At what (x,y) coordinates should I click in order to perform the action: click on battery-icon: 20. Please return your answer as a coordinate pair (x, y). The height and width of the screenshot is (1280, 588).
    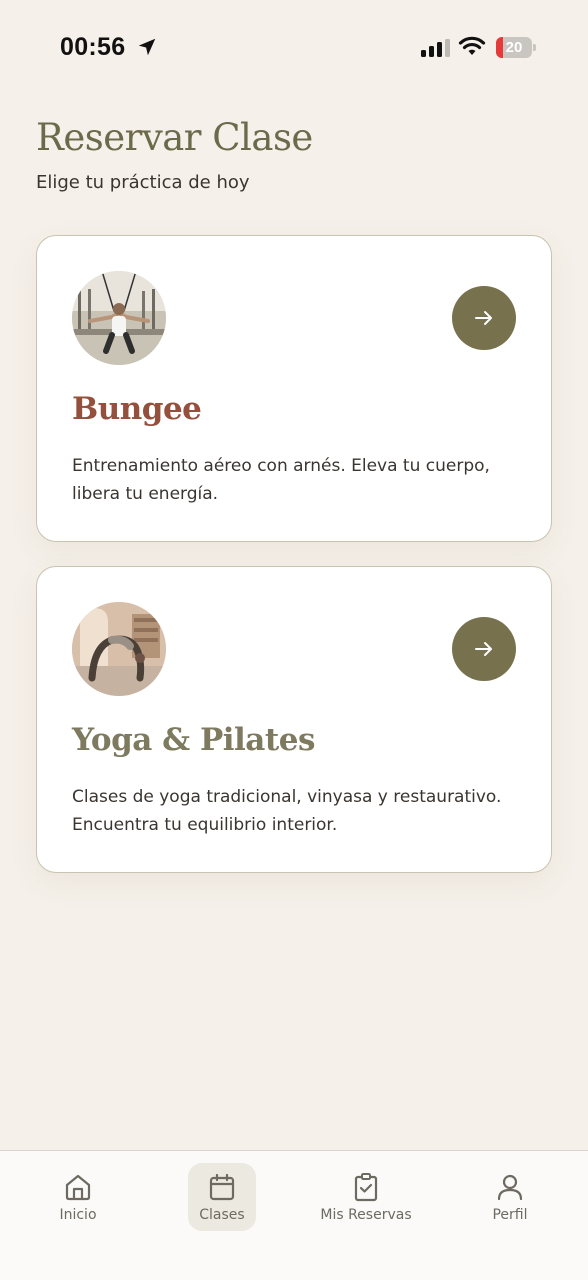
    Looking at the image, I should click on (516, 47).